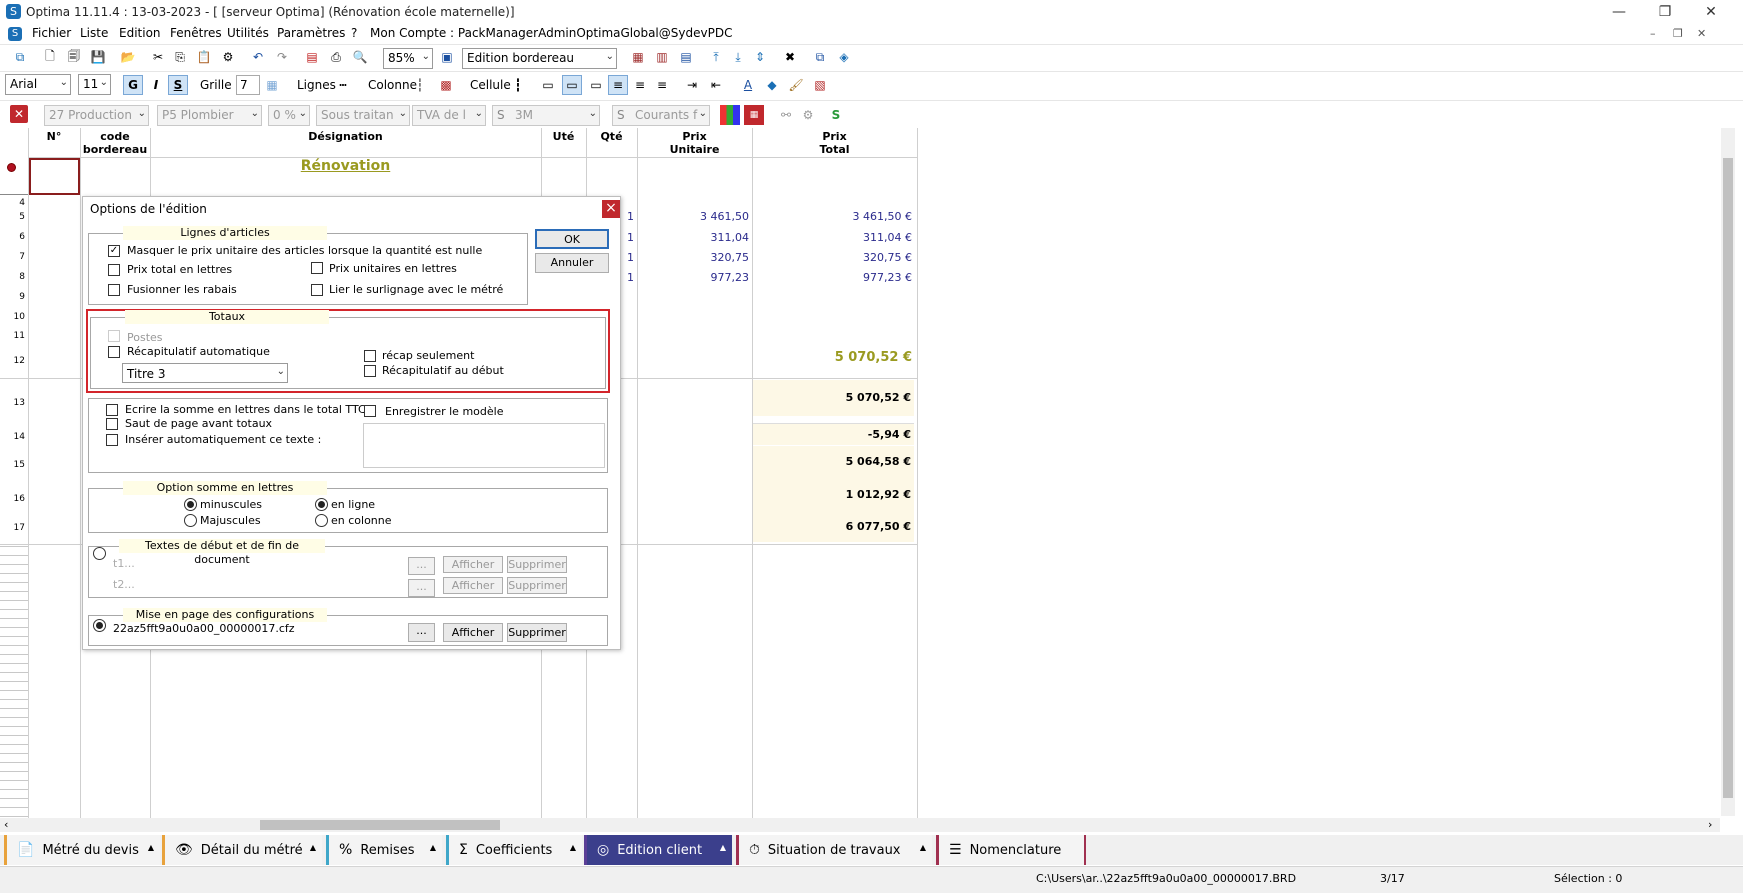 The width and height of the screenshot is (1743, 893). What do you see at coordinates (133, 85) in the screenshot?
I see `bold-button: G` at bounding box center [133, 85].